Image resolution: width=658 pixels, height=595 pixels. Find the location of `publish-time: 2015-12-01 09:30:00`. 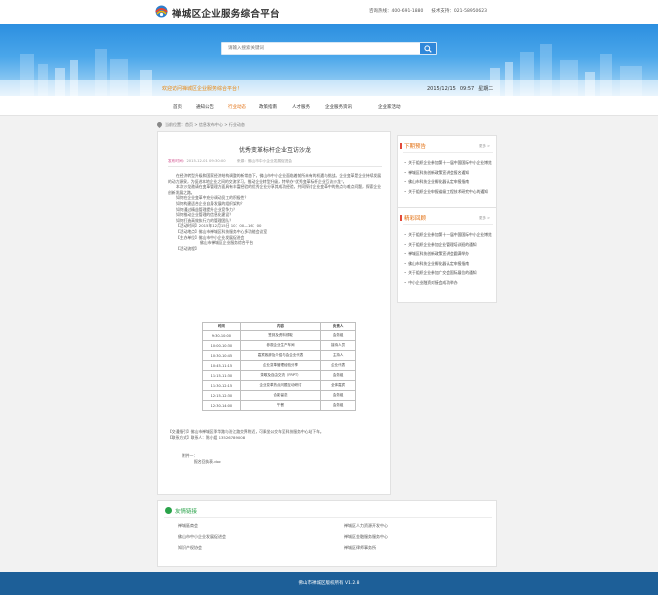

publish-time: 2015-12-01 09:30:00 is located at coordinates (206, 161).